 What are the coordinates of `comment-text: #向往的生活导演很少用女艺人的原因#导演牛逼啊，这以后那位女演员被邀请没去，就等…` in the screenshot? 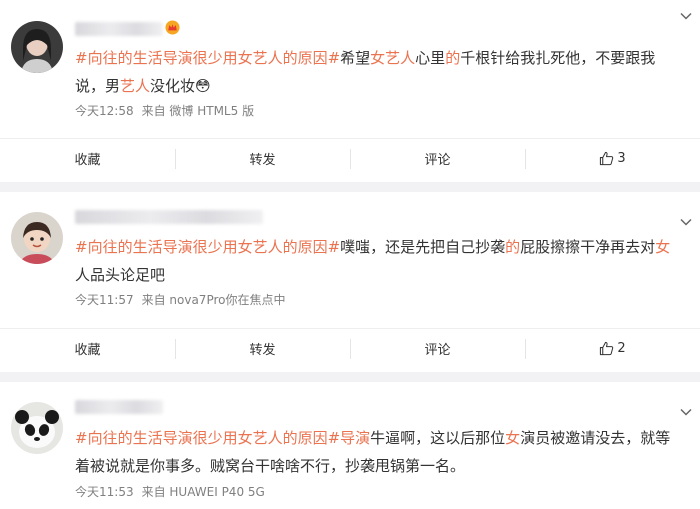 It's located at (378, 452).